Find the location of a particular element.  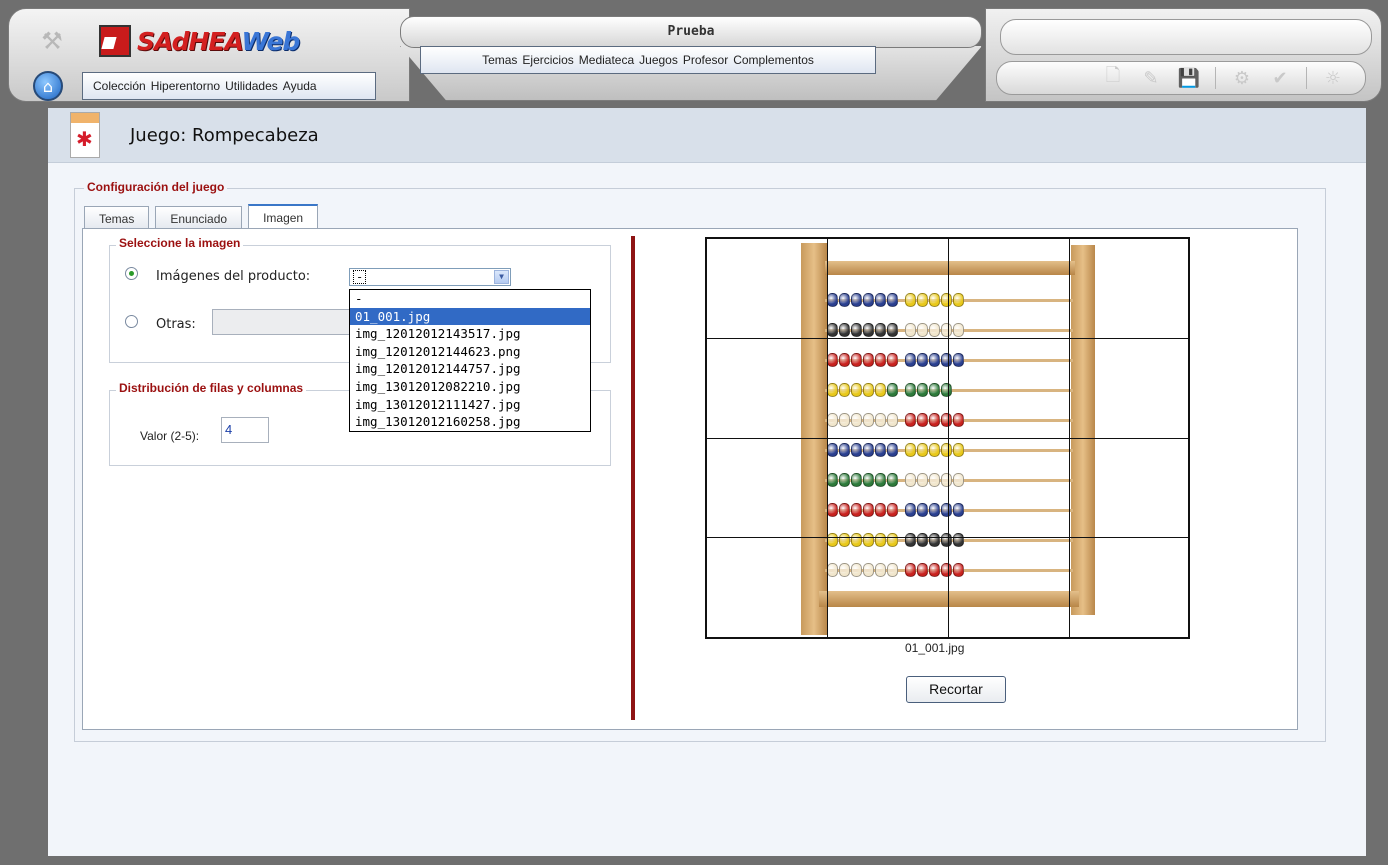

puzzle-game-icon: ✱ is located at coordinates (85, 135).